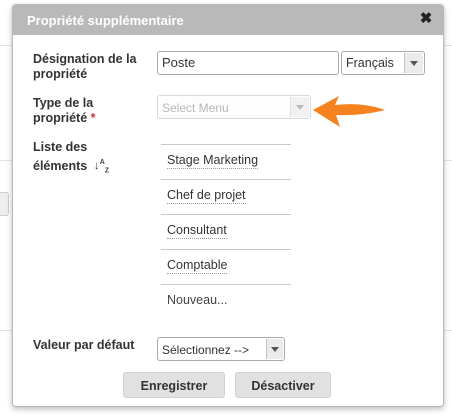  Describe the element at coordinates (370, 63) in the screenshot. I see `language-value: Français` at that location.